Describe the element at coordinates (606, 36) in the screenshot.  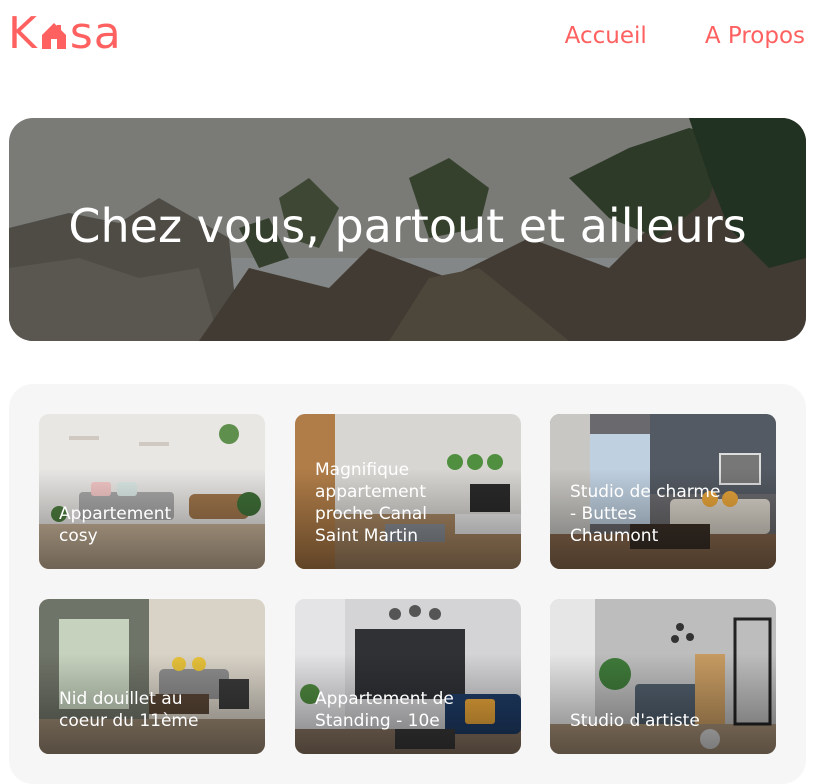
I see `nav-link-accueil: Accueil` at that location.